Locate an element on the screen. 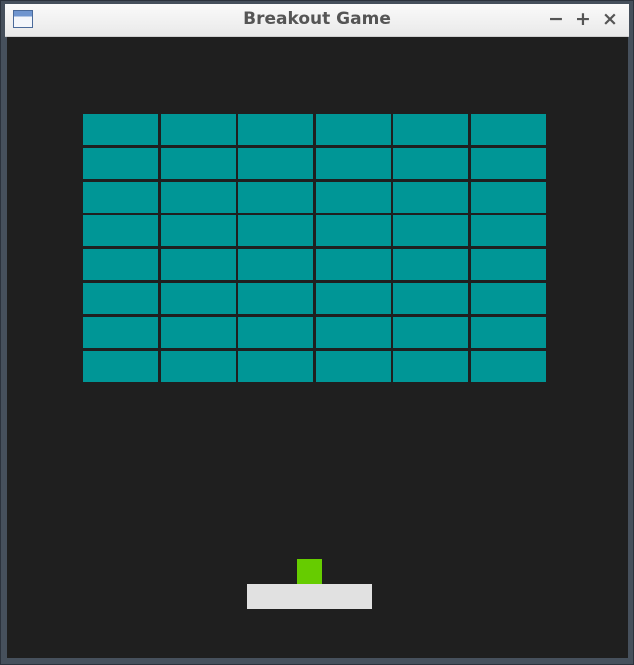 The width and height of the screenshot is (634, 665). paddle is located at coordinates (309, 596).